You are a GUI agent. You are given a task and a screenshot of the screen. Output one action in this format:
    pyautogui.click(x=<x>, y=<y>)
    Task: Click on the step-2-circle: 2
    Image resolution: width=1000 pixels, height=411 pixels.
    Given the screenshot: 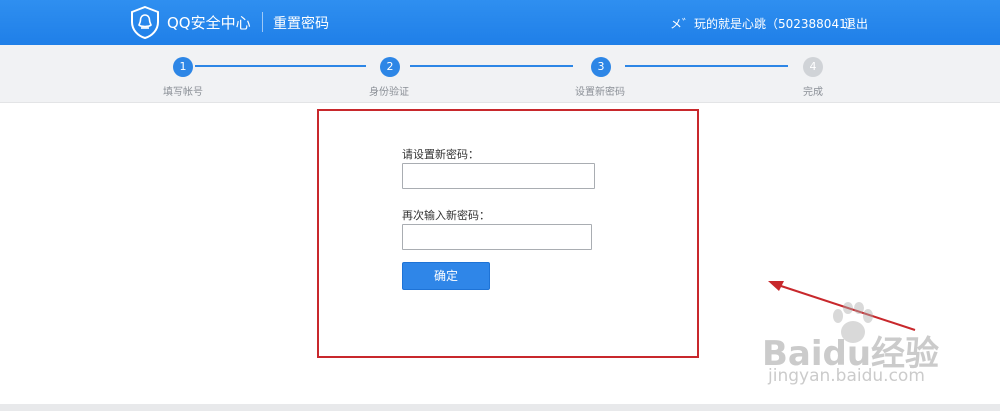 What is the action you would take?
    pyautogui.click(x=390, y=67)
    